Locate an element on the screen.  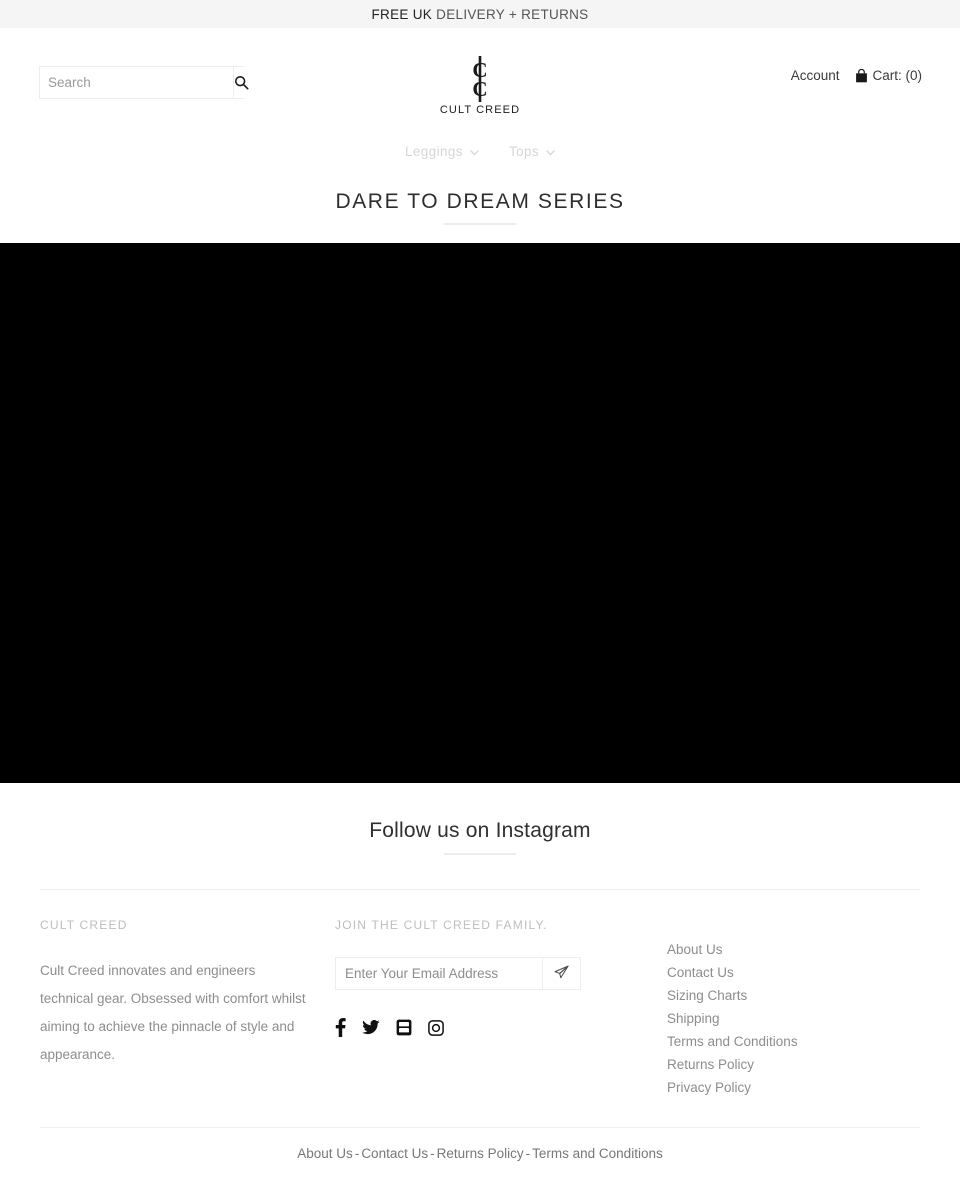
list-item: Returns Policy is located at coordinates (793, 1064).